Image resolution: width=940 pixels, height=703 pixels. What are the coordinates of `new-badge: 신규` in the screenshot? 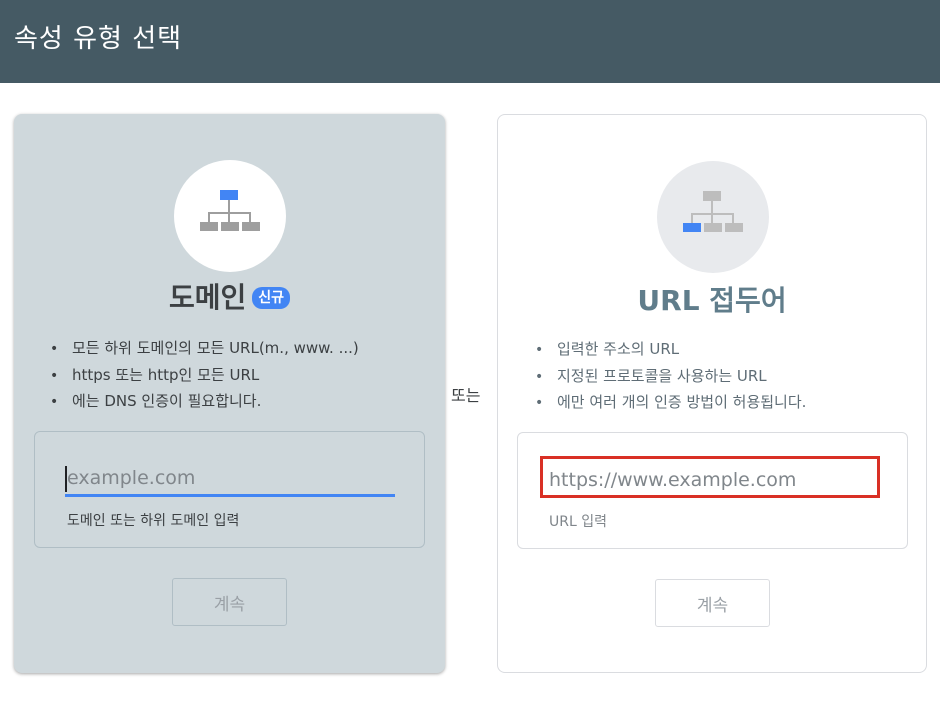 It's located at (271, 298).